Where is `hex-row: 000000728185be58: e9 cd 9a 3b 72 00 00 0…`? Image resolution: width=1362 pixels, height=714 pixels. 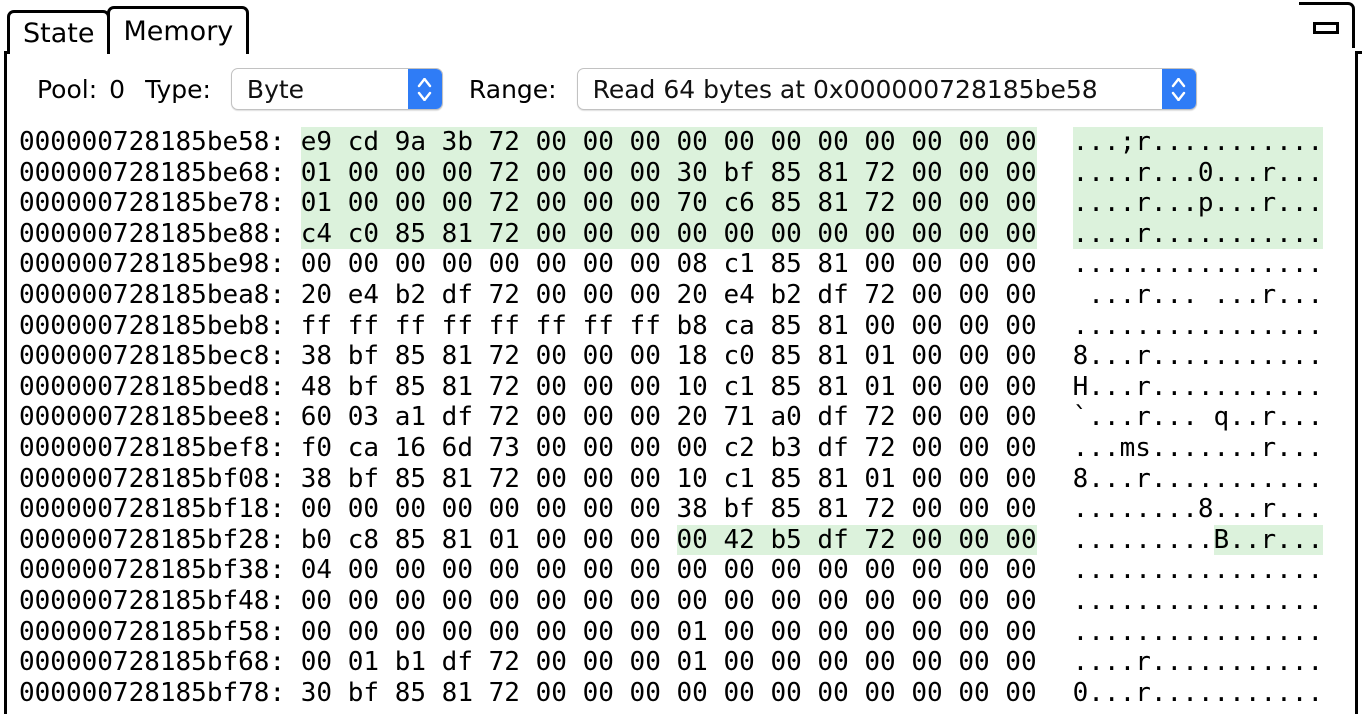 hex-row: 000000728185be58: e9 cd 9a 3b 72 00 00 0… is located at coordinates (687, 142).